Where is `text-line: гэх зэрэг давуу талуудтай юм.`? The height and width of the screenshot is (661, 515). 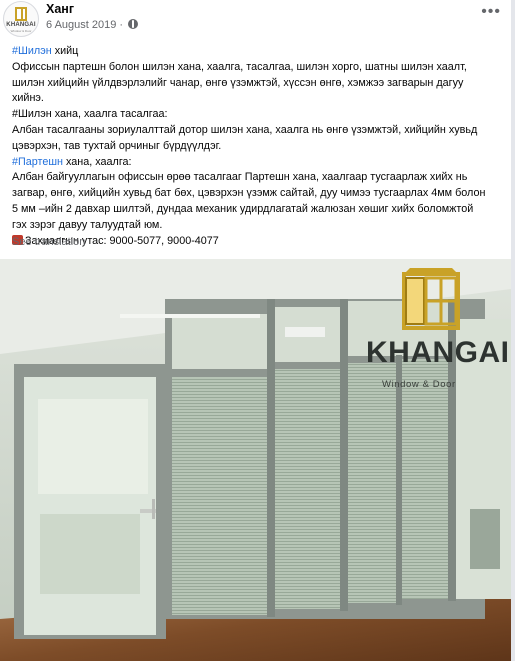 text-line: гэх зэрэг давуу талуудтай юм. is located at coordinates (87, 224).